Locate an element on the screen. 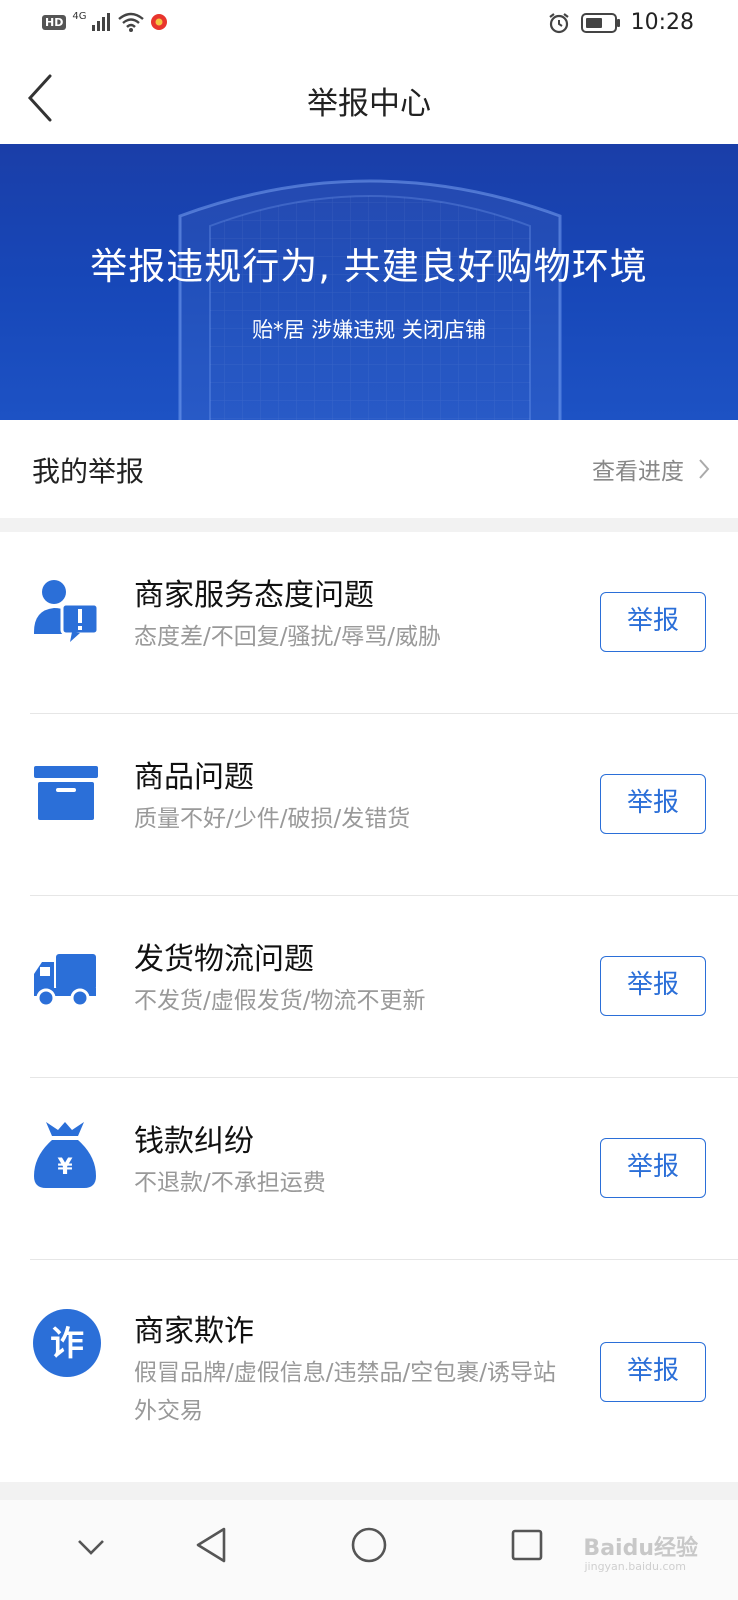 The height and width of the screenshot is (1600, 738). category-title: 商品问题 is located at coordinates (194, 777).